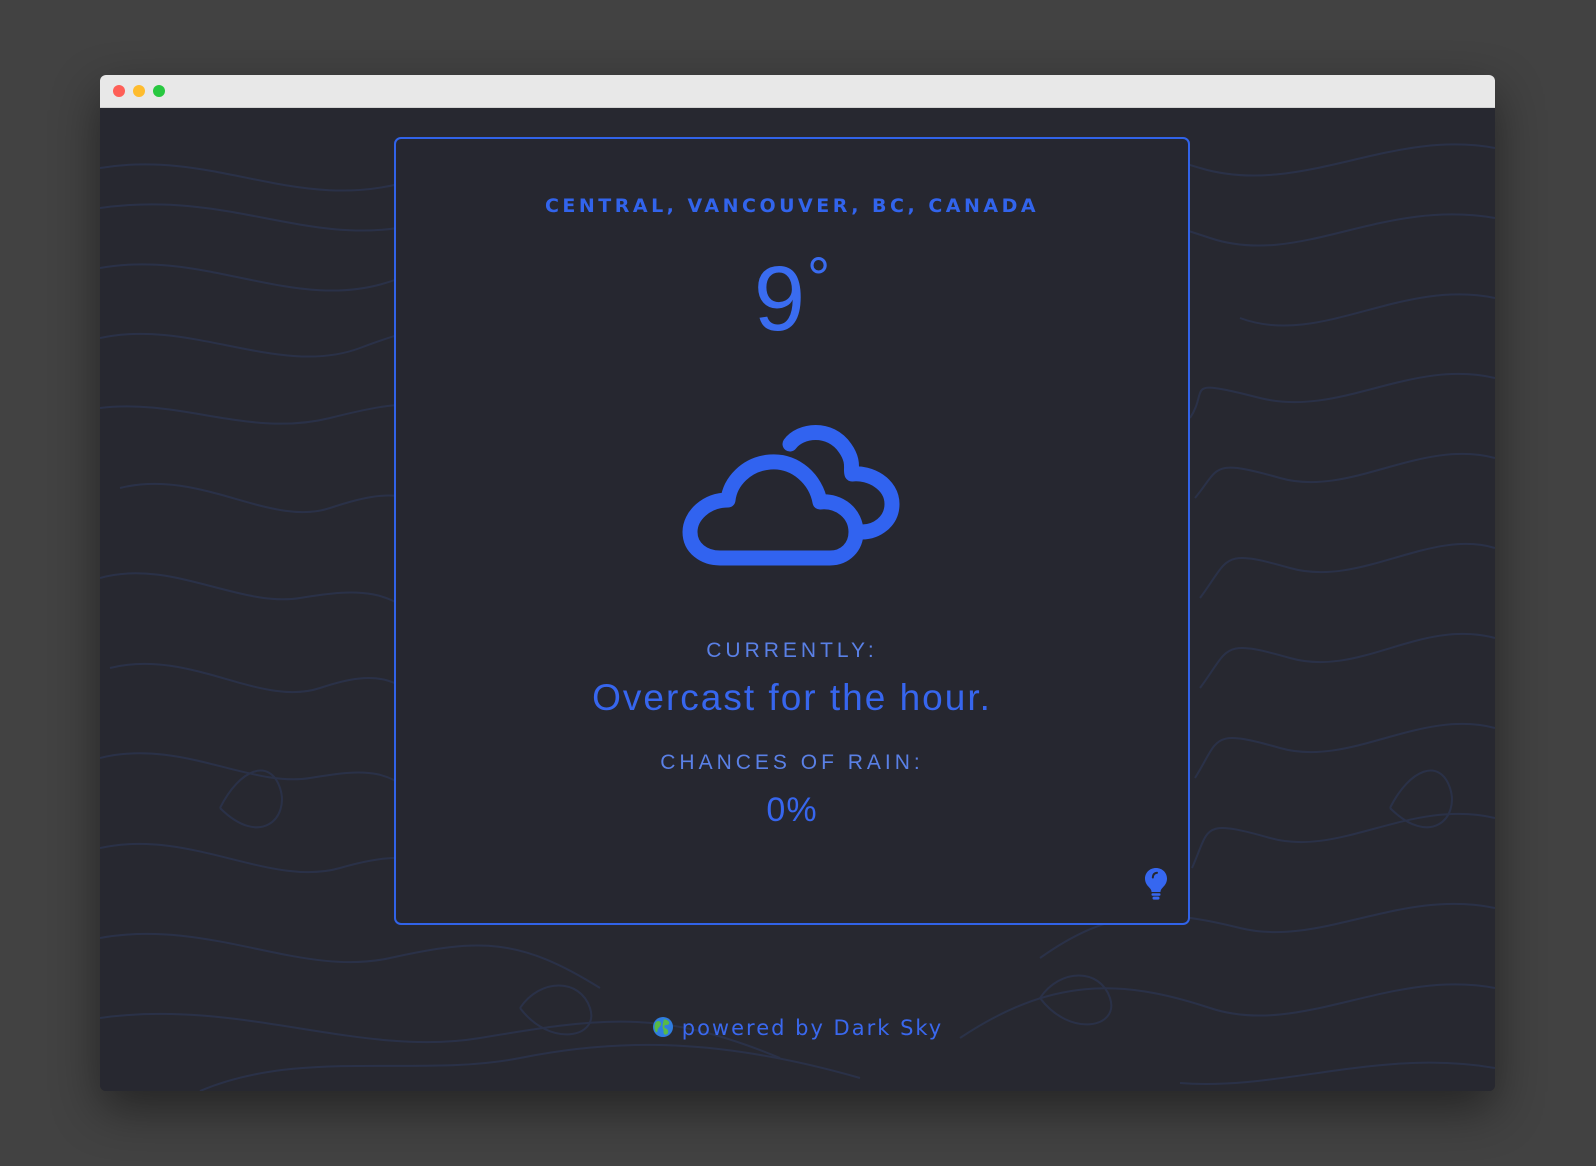 The height and width of the screenshot is (1166, 1596). What do you see at coordinates (119, 91) in the screenshot?
I see `close-window-button` at bounding box center [119, 91].